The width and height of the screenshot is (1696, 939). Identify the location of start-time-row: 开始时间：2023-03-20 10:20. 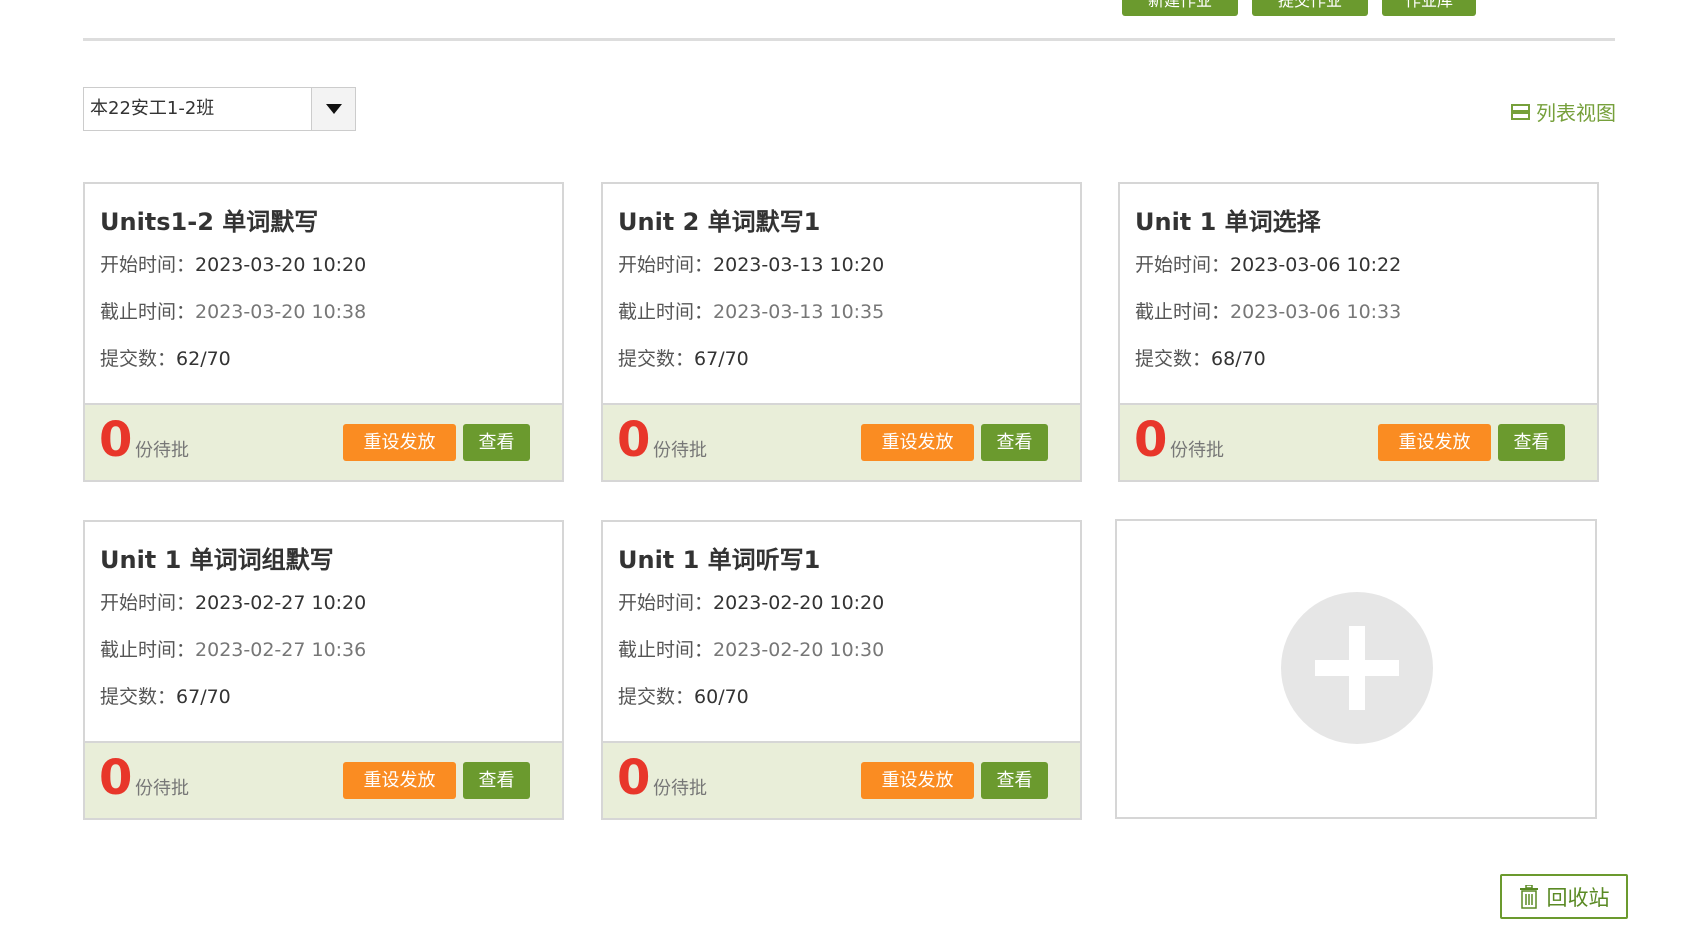
(233, 263).